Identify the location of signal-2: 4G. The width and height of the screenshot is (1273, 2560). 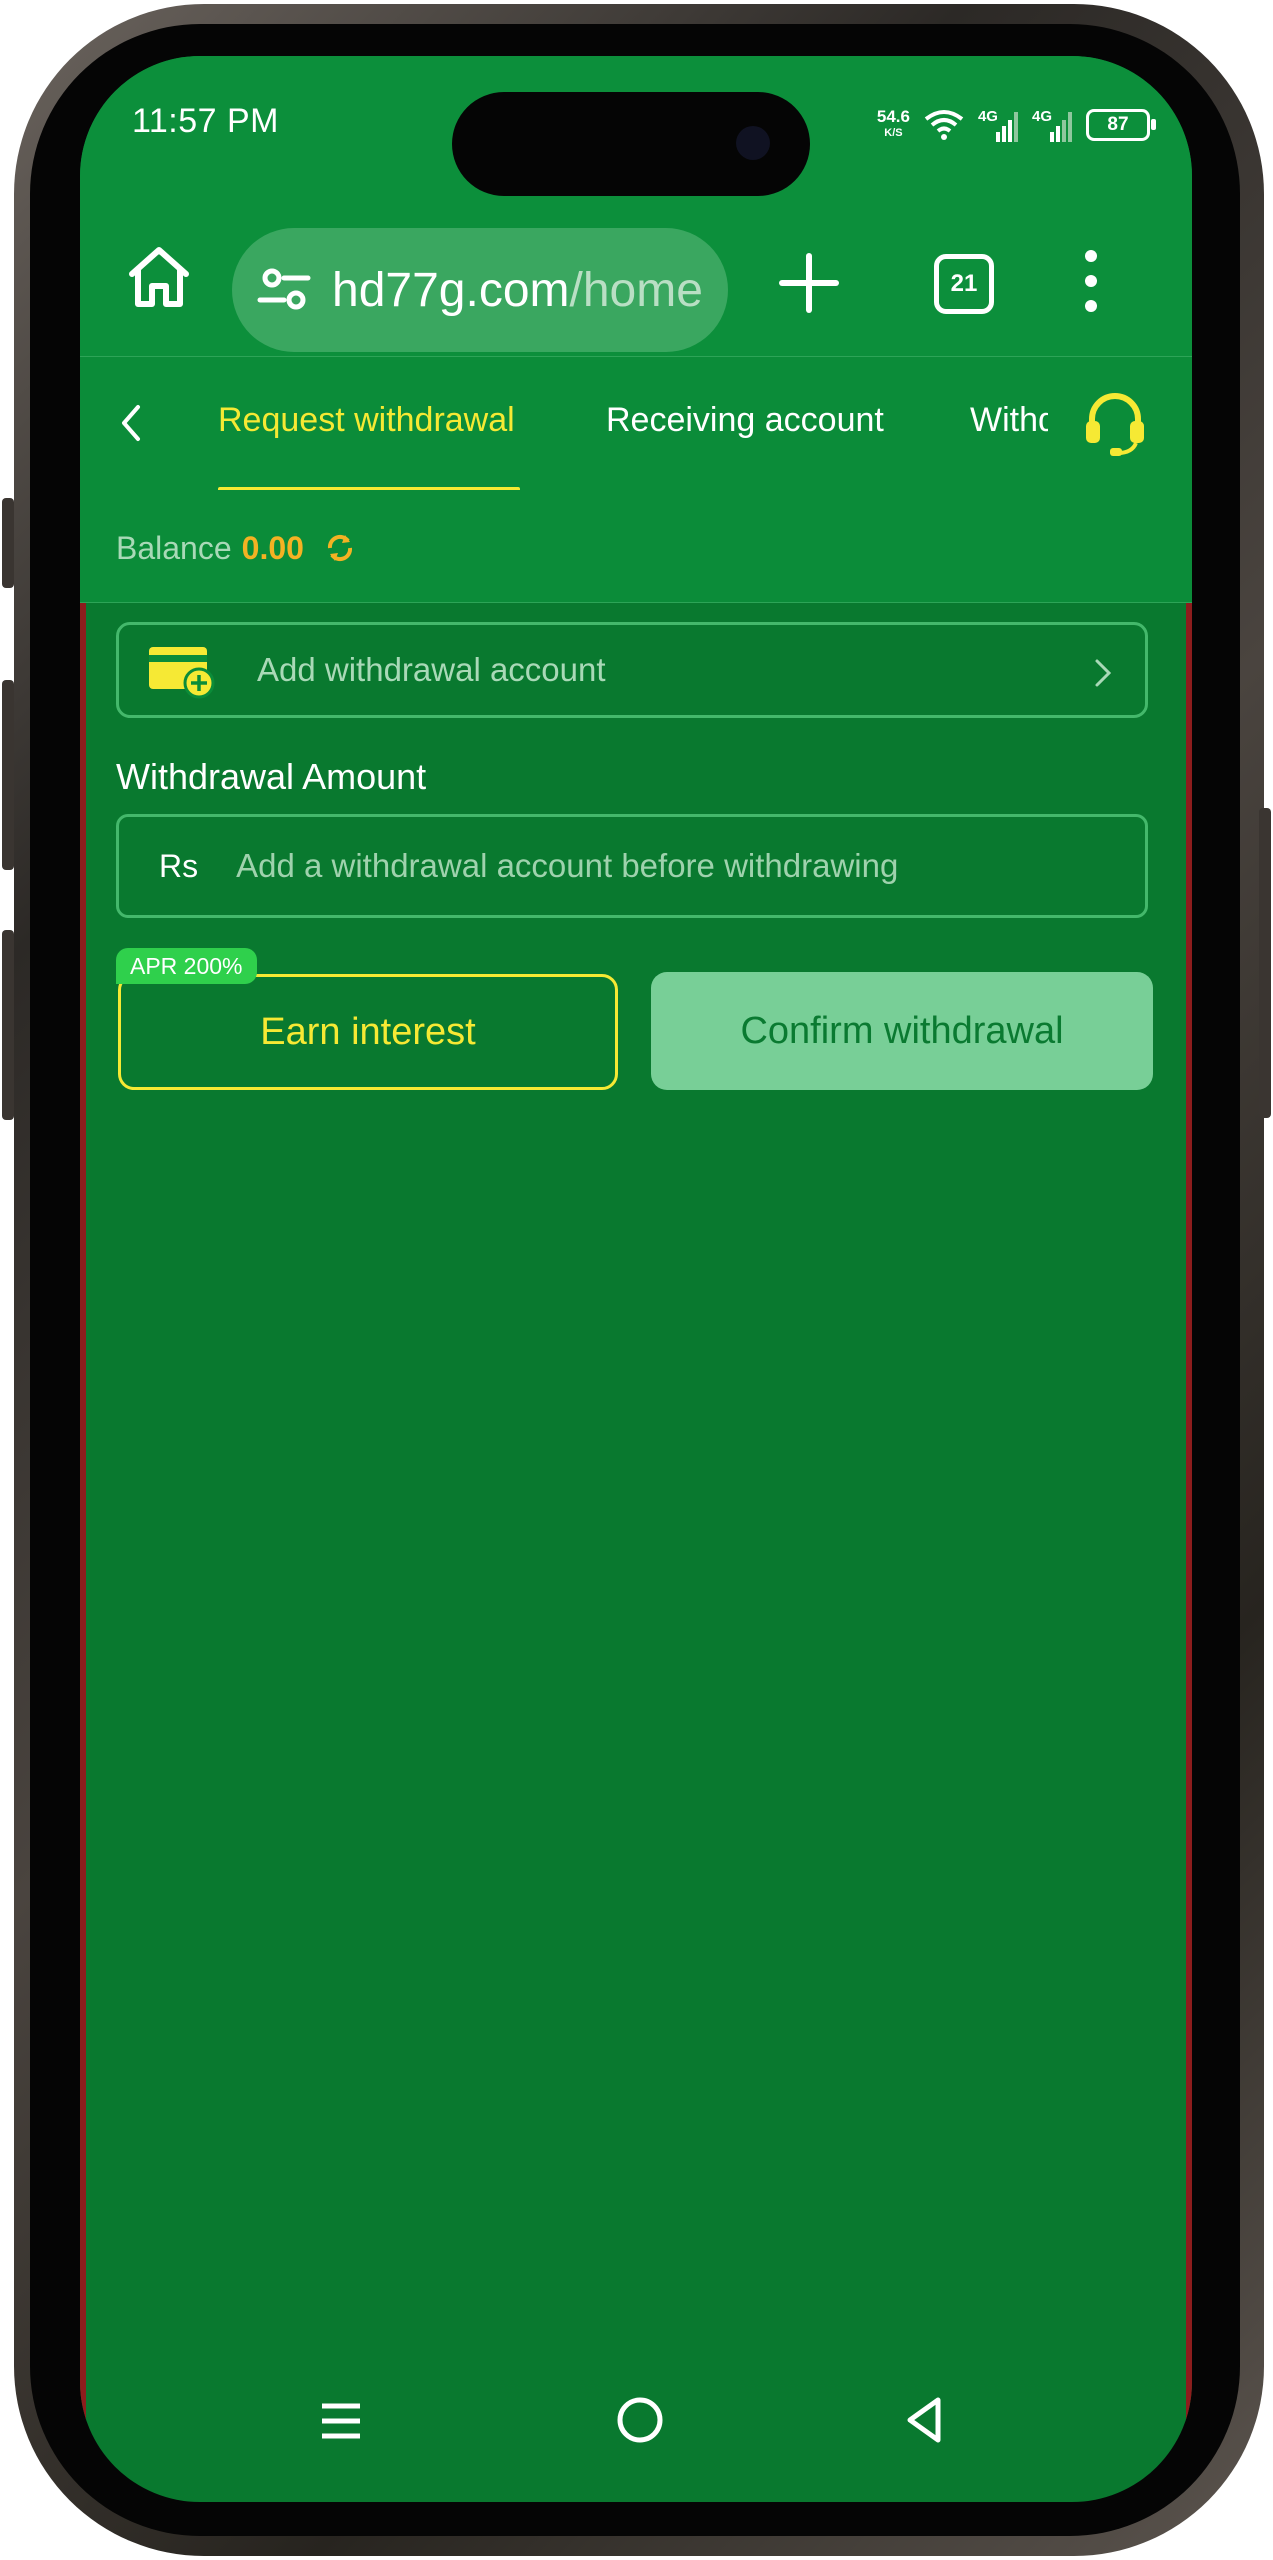
(1052, 125).